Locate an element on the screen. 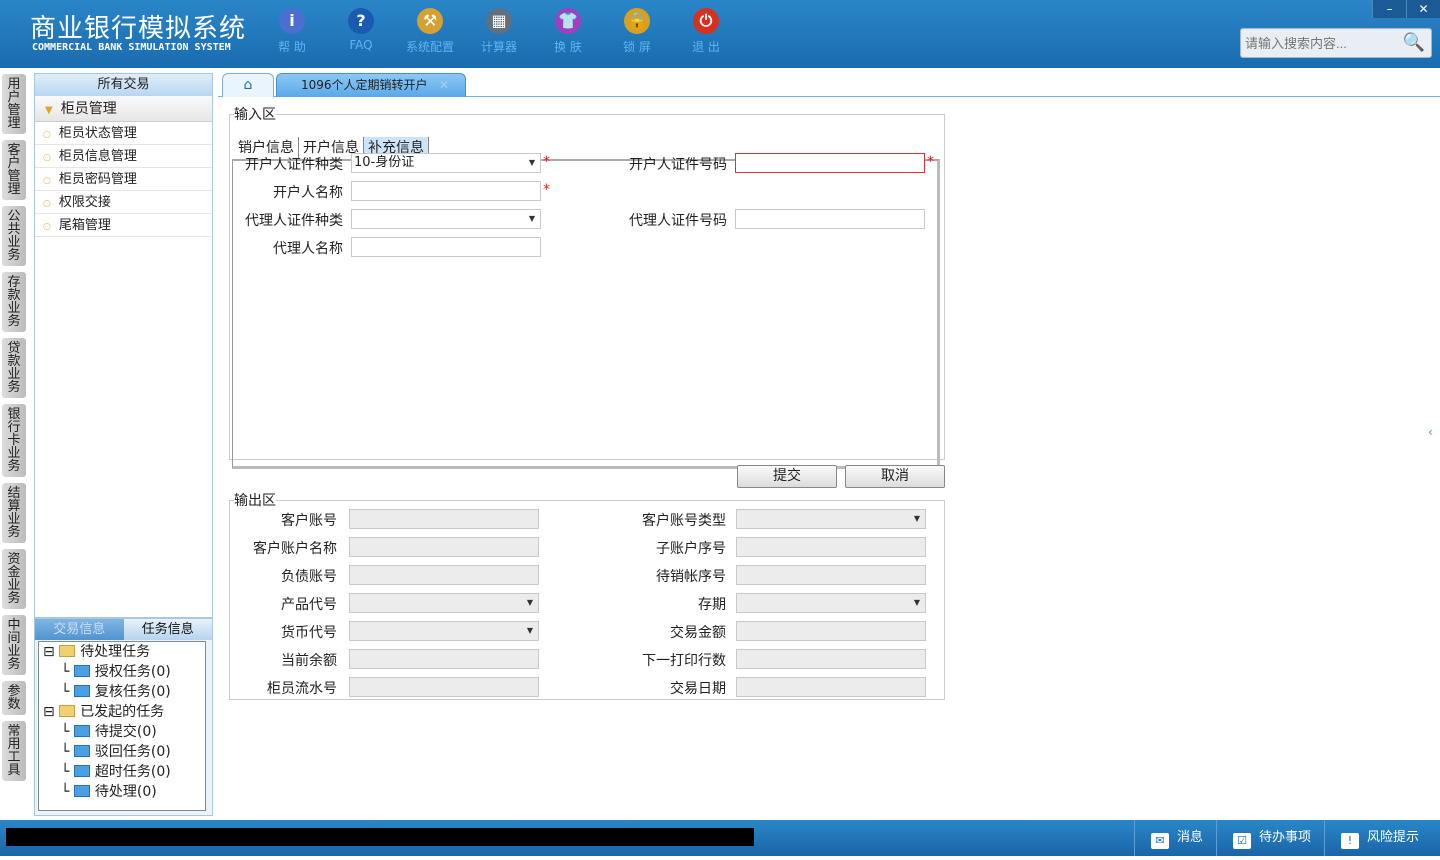 The image size is (1440, 860). sidebar-item: ○ 柜员密码管理 is located at coordinates (123, 179).